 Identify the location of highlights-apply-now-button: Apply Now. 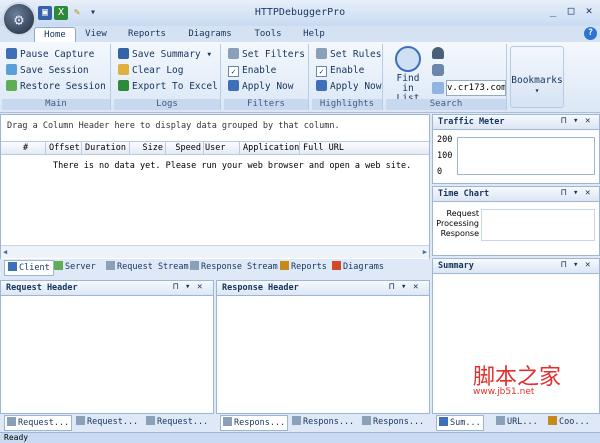
(349, 87).